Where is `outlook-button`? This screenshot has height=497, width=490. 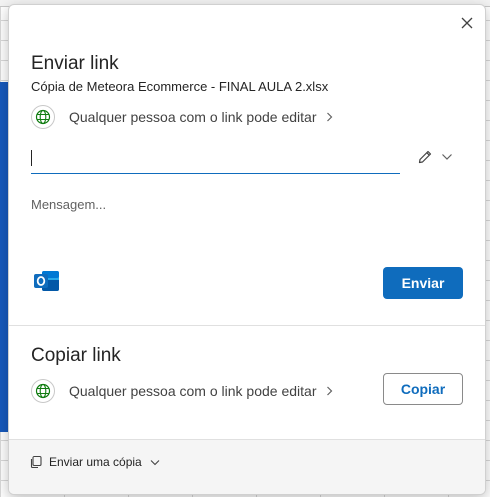 outlook-button is located at coordinates (47, 281).